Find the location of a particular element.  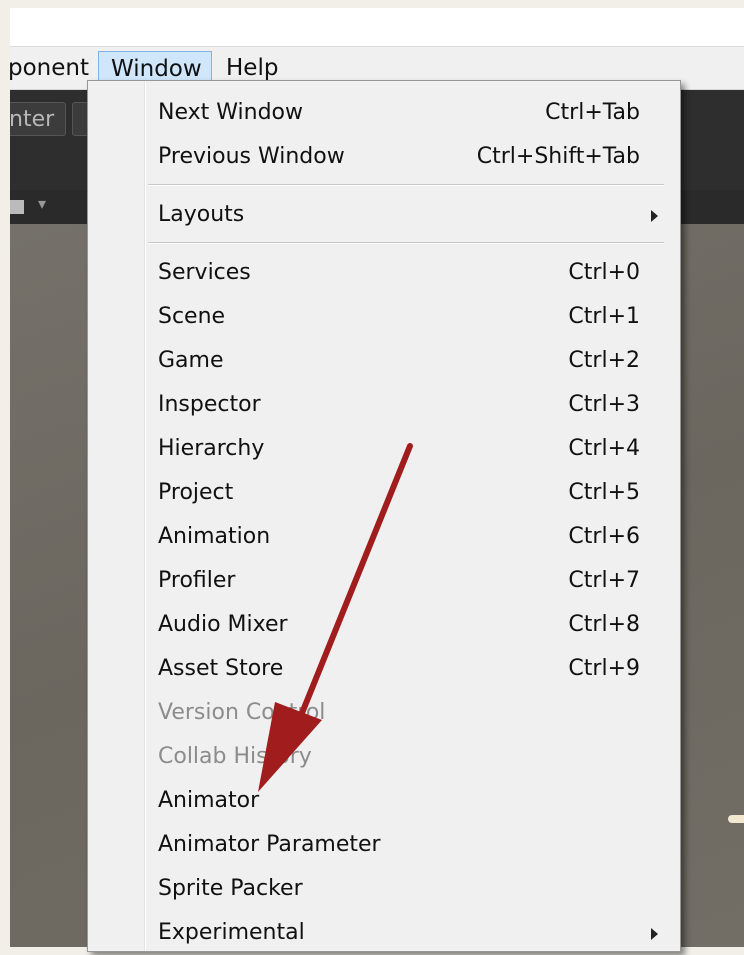

menu-item-shortcut: Ctrl+4 is located at coordinates (604, 448).